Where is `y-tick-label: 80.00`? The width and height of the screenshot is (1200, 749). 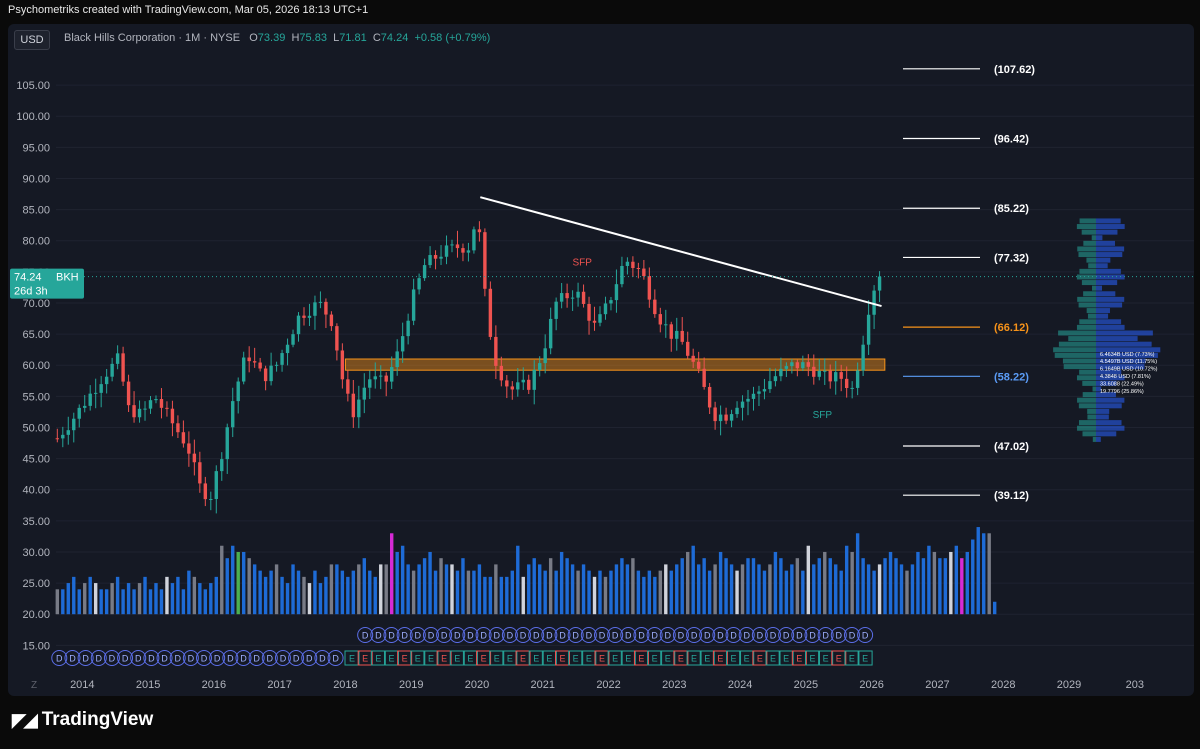
y-tick-label: 80.00 is located at coordinates (36, 242).